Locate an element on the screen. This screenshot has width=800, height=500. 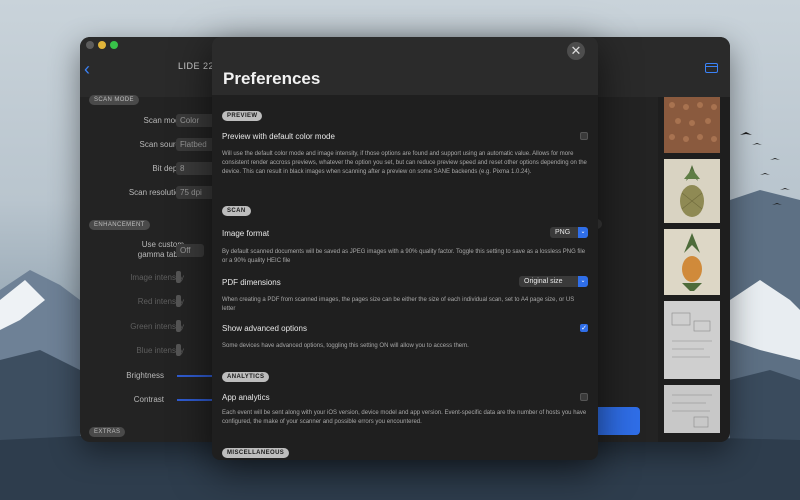
close-preferences-button: ✕ is located at coordinates (576, 51).